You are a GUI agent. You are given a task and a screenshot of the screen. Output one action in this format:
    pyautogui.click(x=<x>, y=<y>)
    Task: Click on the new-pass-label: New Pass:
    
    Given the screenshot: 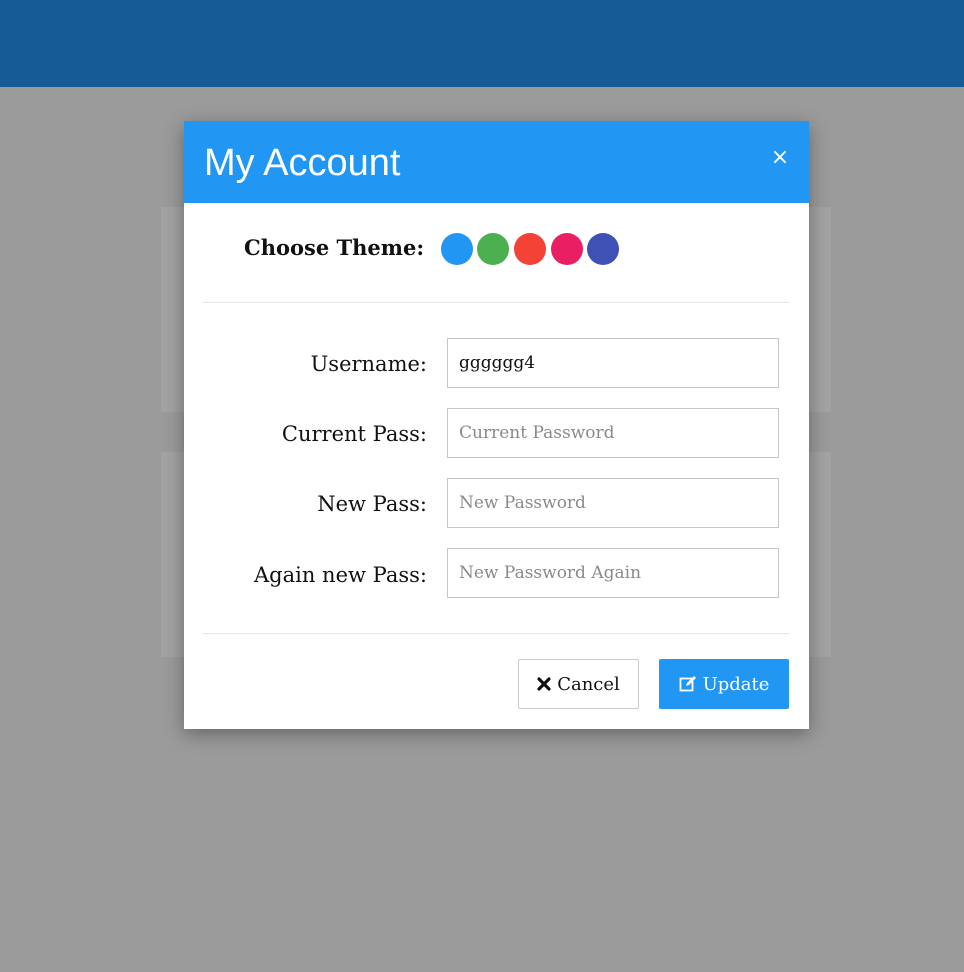 What is the action you would take?
    pyautogui.click(x=372, y=504)
    